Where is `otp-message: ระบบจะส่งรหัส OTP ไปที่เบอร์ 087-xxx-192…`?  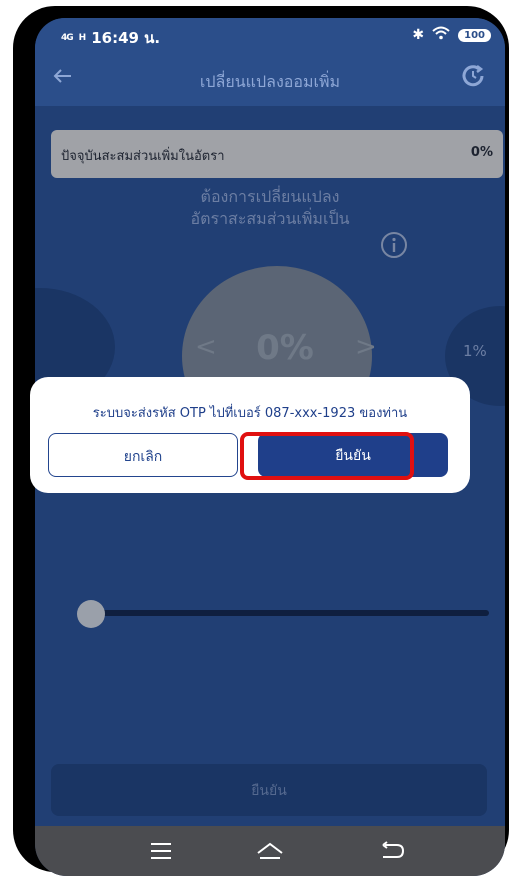
otp-message: ระบบจะส่งรหัส OTP ไปที่เบอร์ 087-xxx-192… is located at coordinates (250, 413).